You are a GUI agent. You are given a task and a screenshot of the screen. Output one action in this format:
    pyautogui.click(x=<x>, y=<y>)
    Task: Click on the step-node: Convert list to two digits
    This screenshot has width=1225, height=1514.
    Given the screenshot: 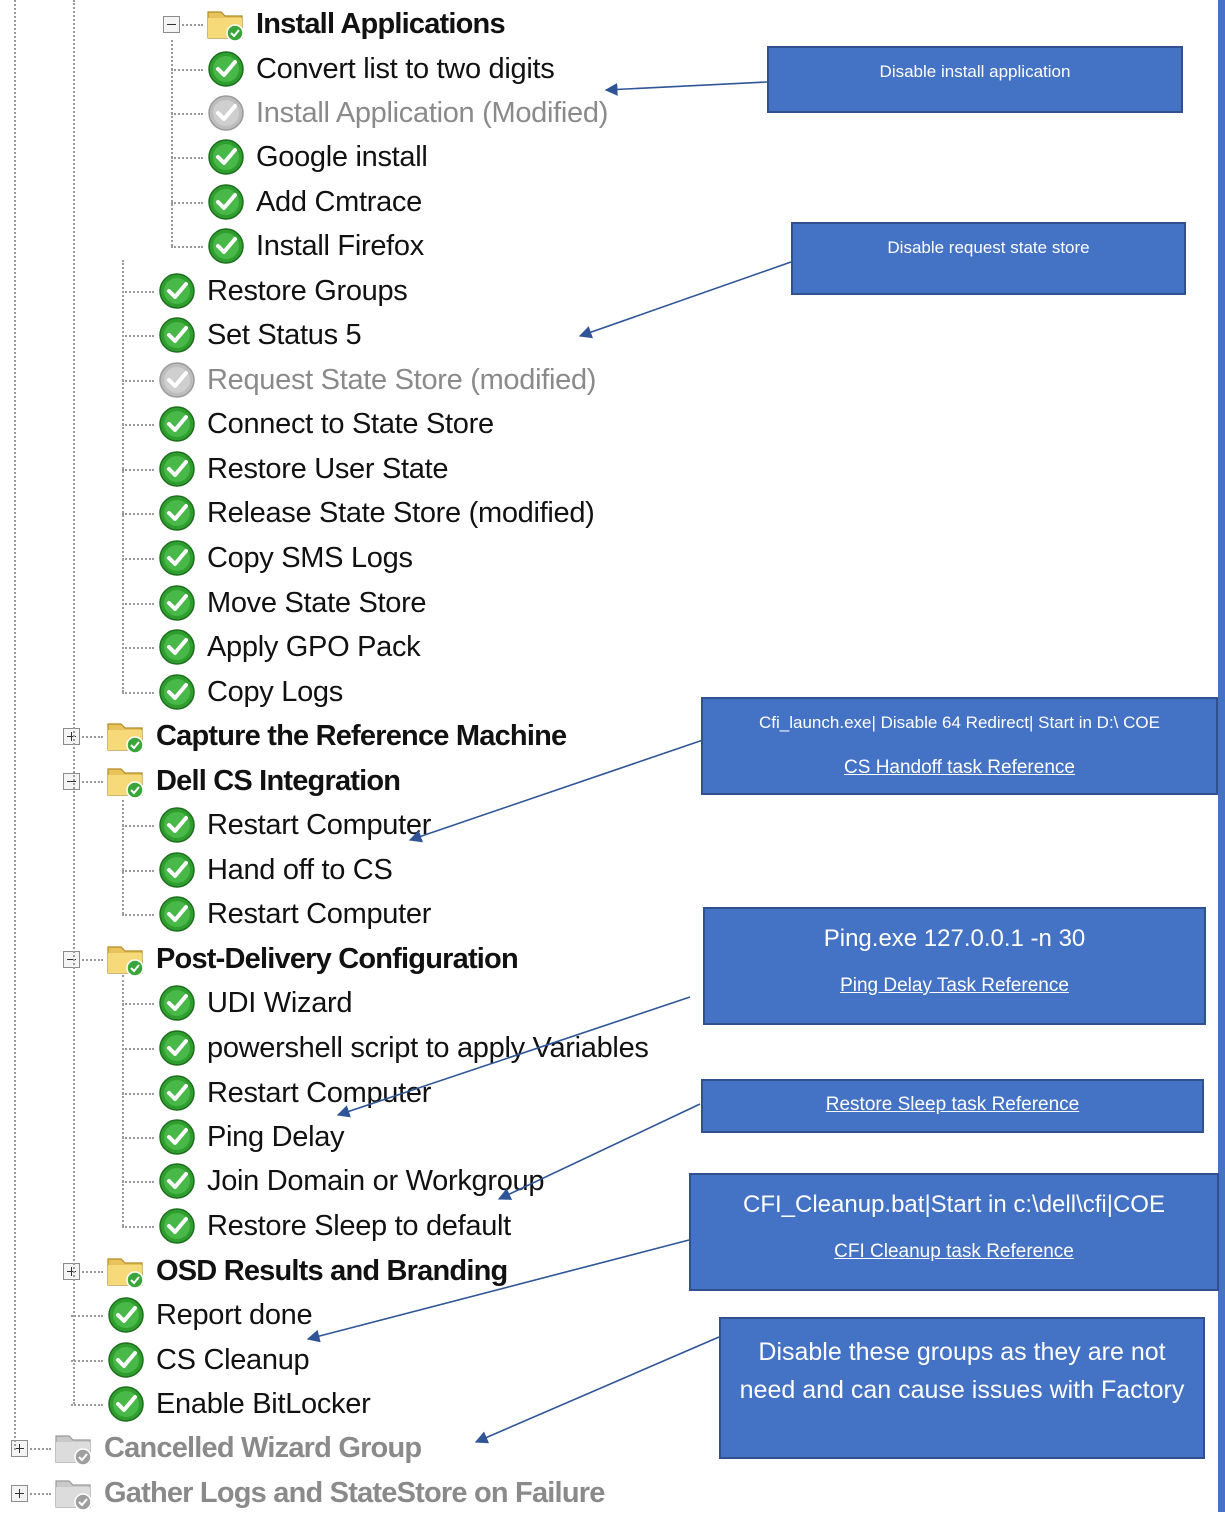 What is the action you would take?
    pyautogui.click(x=380, y=69)
    